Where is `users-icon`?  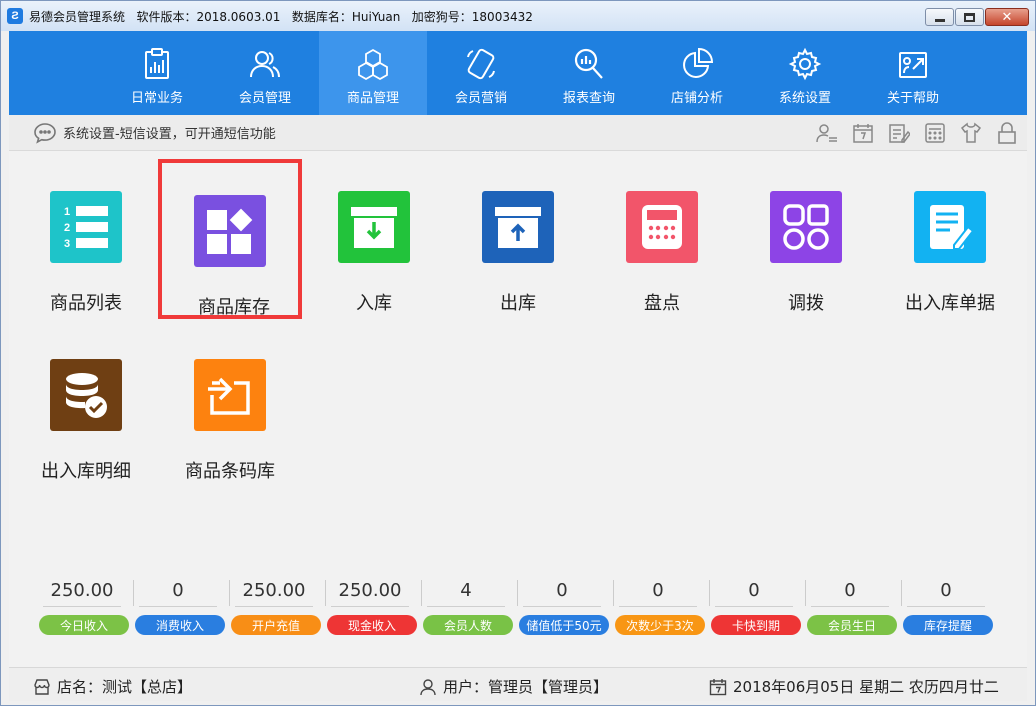 users-icon is located at coordinates (265, 64).